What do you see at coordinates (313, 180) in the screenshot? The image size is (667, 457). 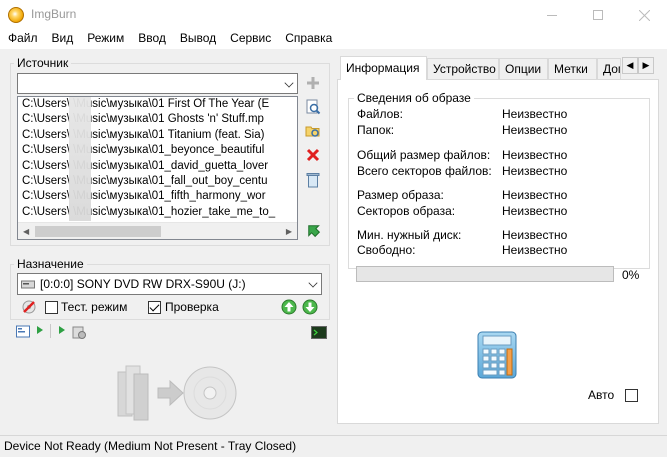 I see `recycle-bin-icon` at bounding box center [313, 180].